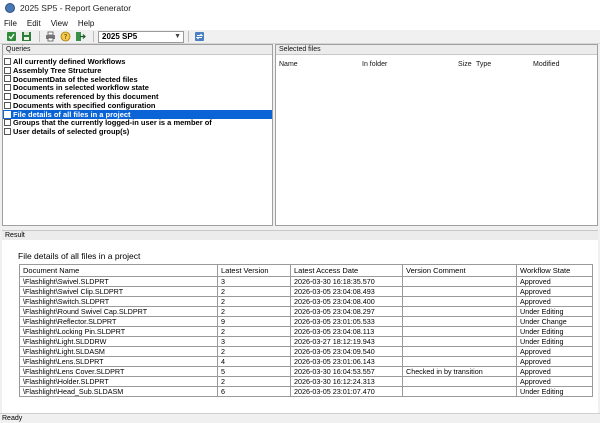  Describe the element at coordinates (199, 37) in the screenshot. I see `refresh-button` at that location.